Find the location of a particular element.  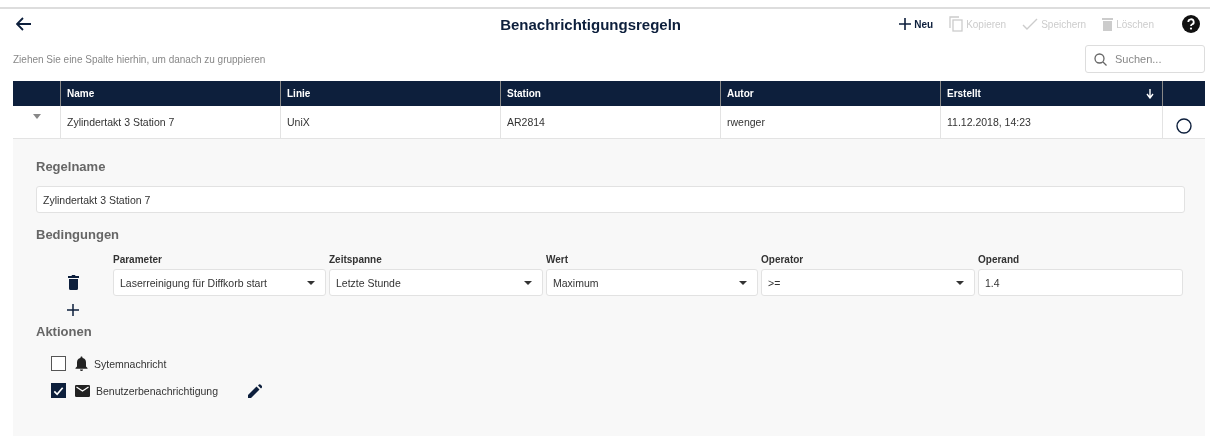

dropdown: Letzte Stunde is located at coordinates (436, 282).